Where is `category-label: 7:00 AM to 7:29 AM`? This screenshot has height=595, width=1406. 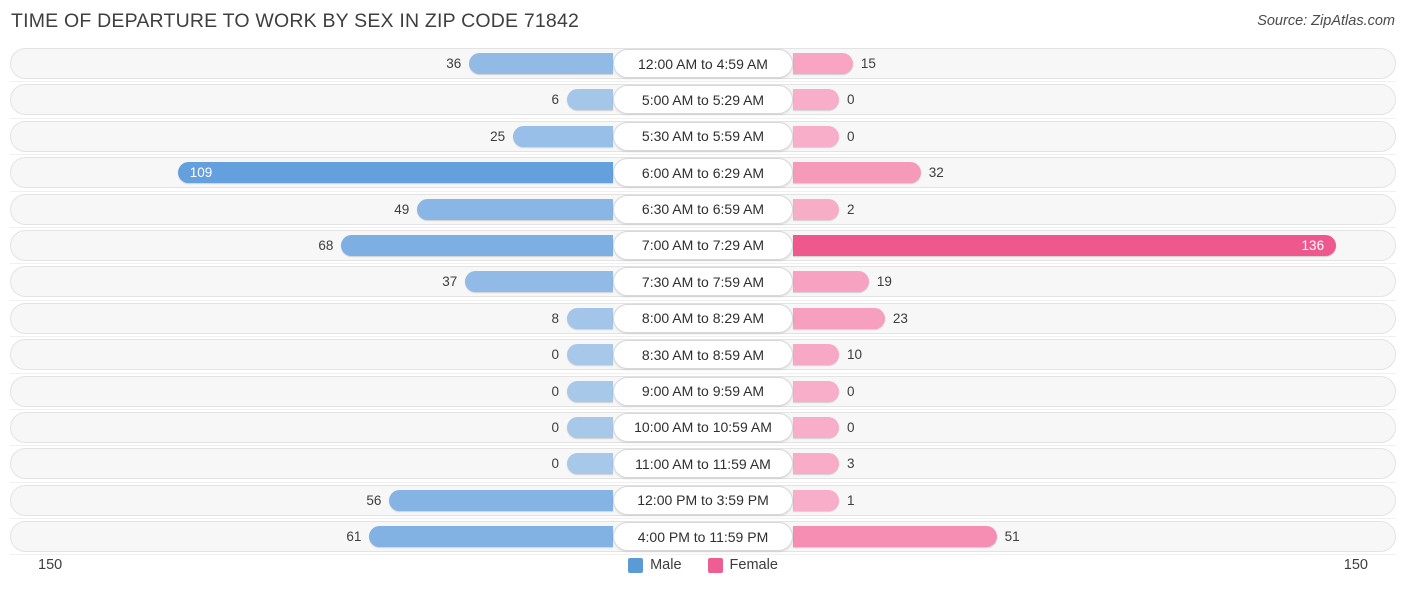
category-label: 7:00 AM to 7:29 AM is located at coordinates (703, 245).